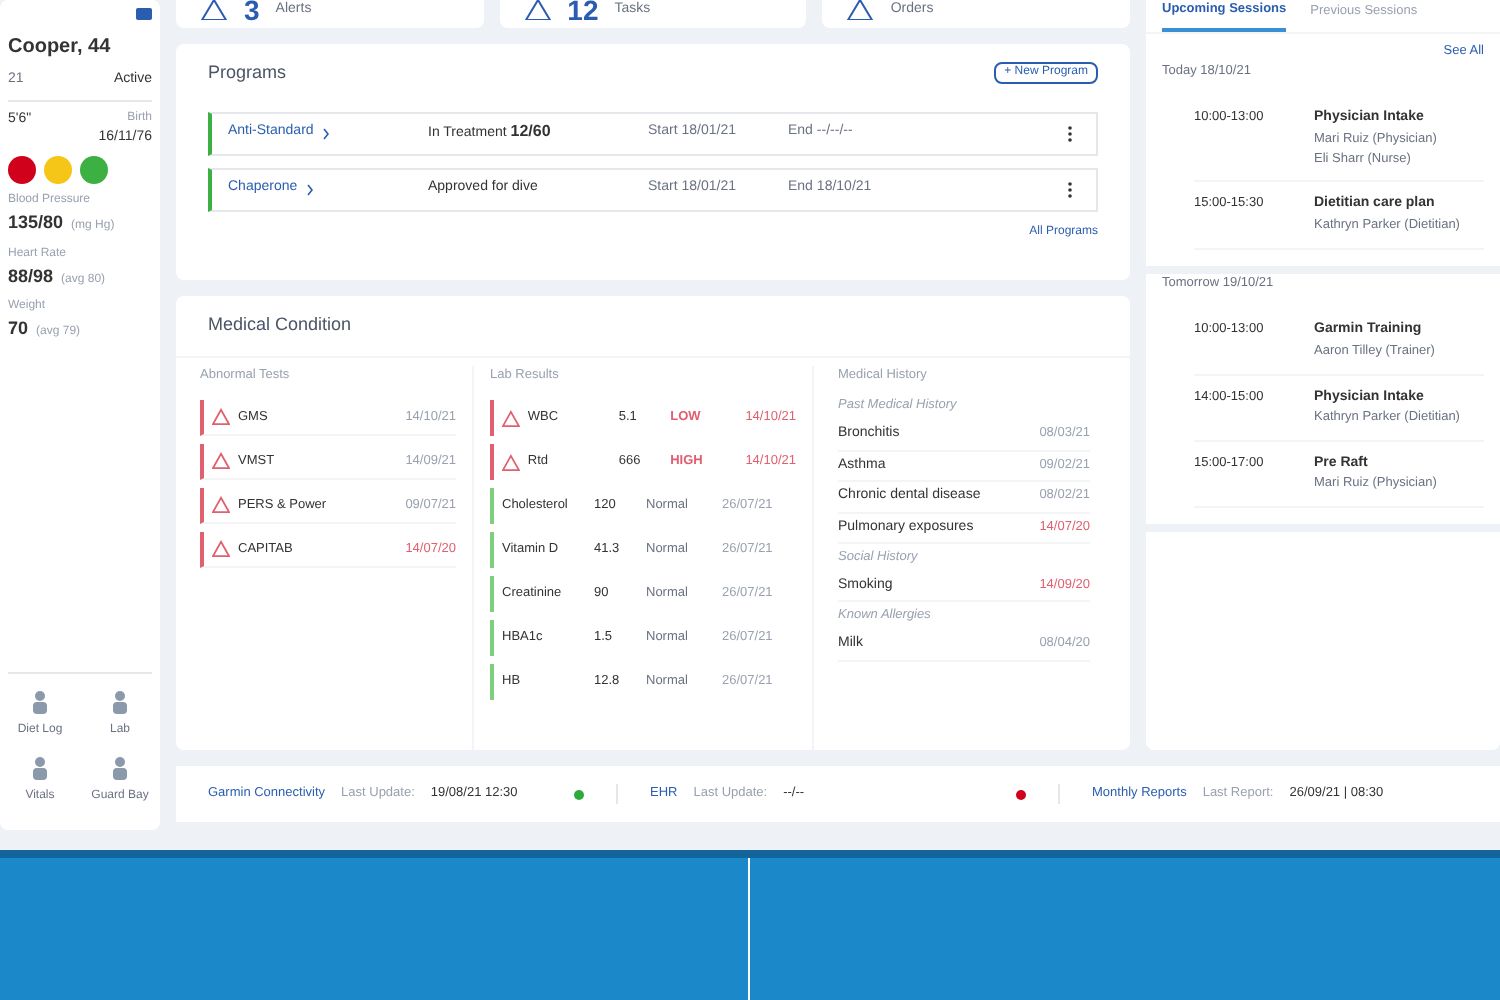 The height and width of the screenshot is (1000, 1500). I want to click on patient-name: Cooper, 44, so click(60, 48).